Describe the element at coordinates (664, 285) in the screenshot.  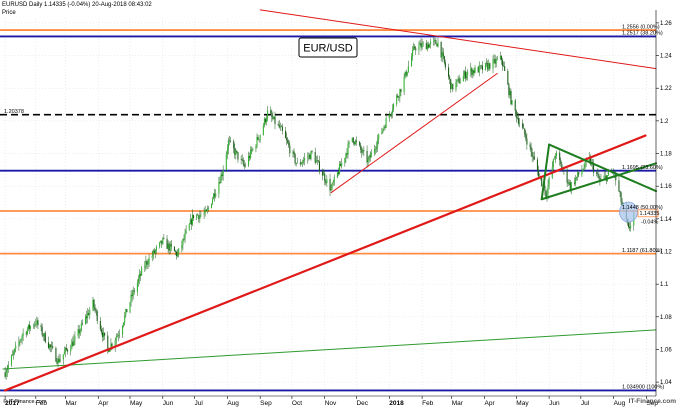
I see `y-tick-label: 1.1` at that location.